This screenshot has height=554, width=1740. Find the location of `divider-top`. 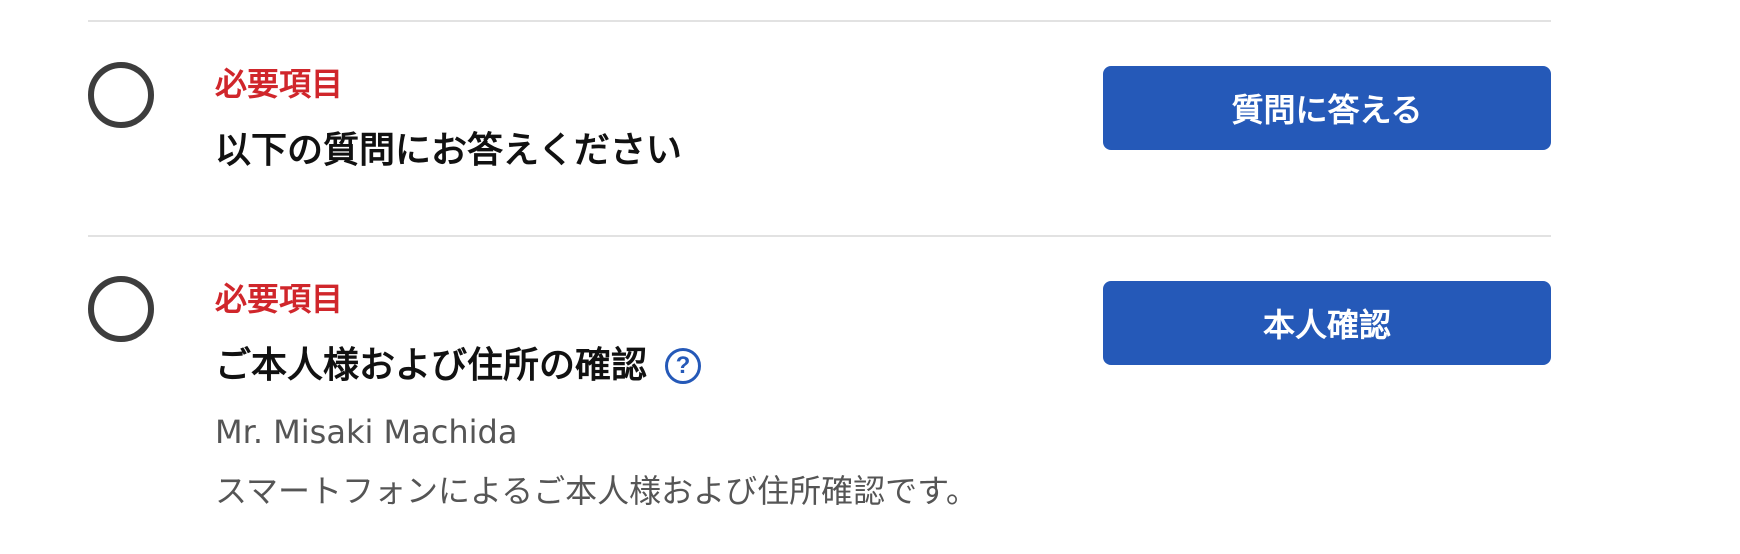

divider-top is located at coordinates (819, 21).